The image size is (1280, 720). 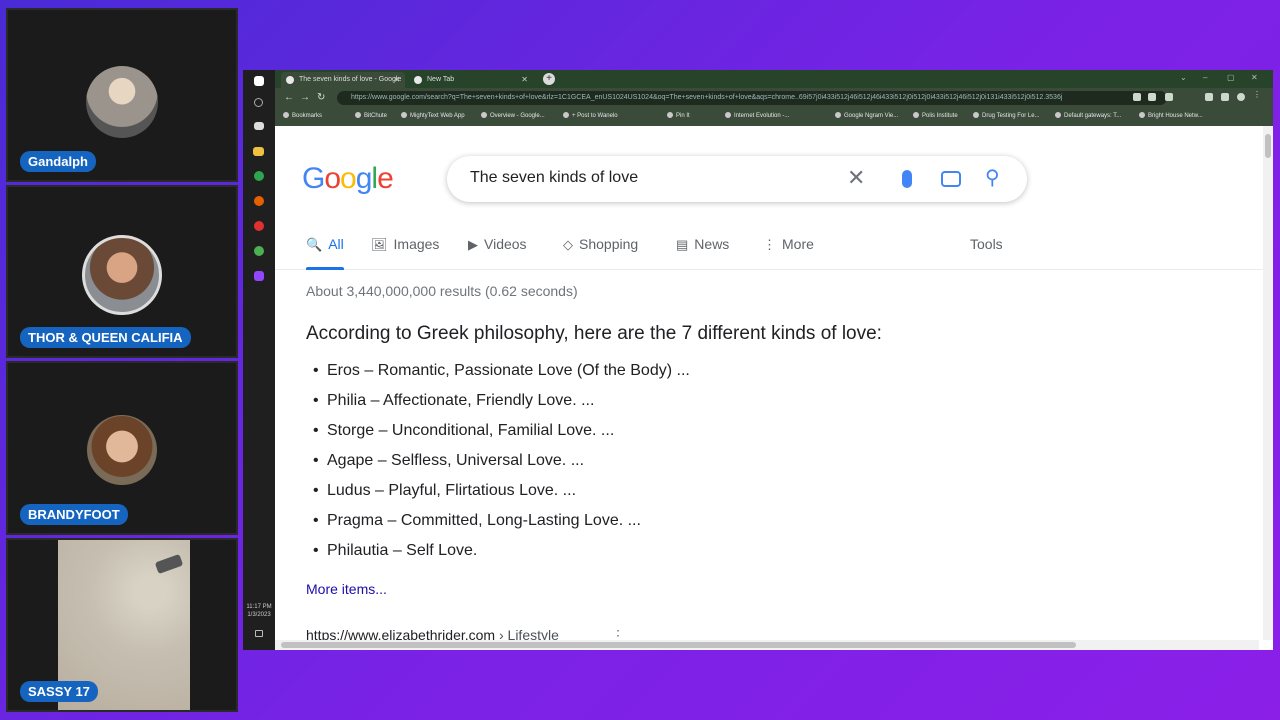 What do you see at coordinates (505, 244) in the screenshot?
I see `tab-label: Videos` at bounding box center [505, 244].